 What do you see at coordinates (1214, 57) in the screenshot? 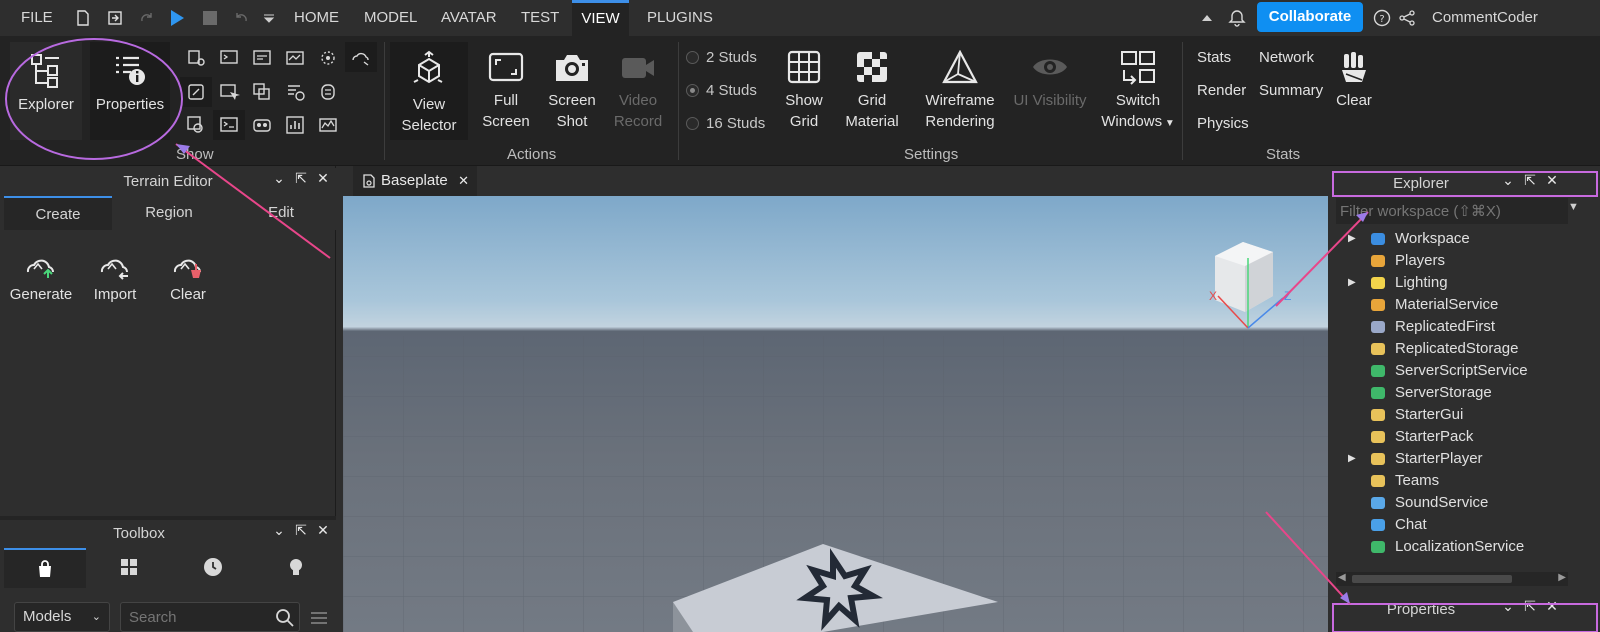
I see `stats-button: Stats` at bounding box center [1214, 57].